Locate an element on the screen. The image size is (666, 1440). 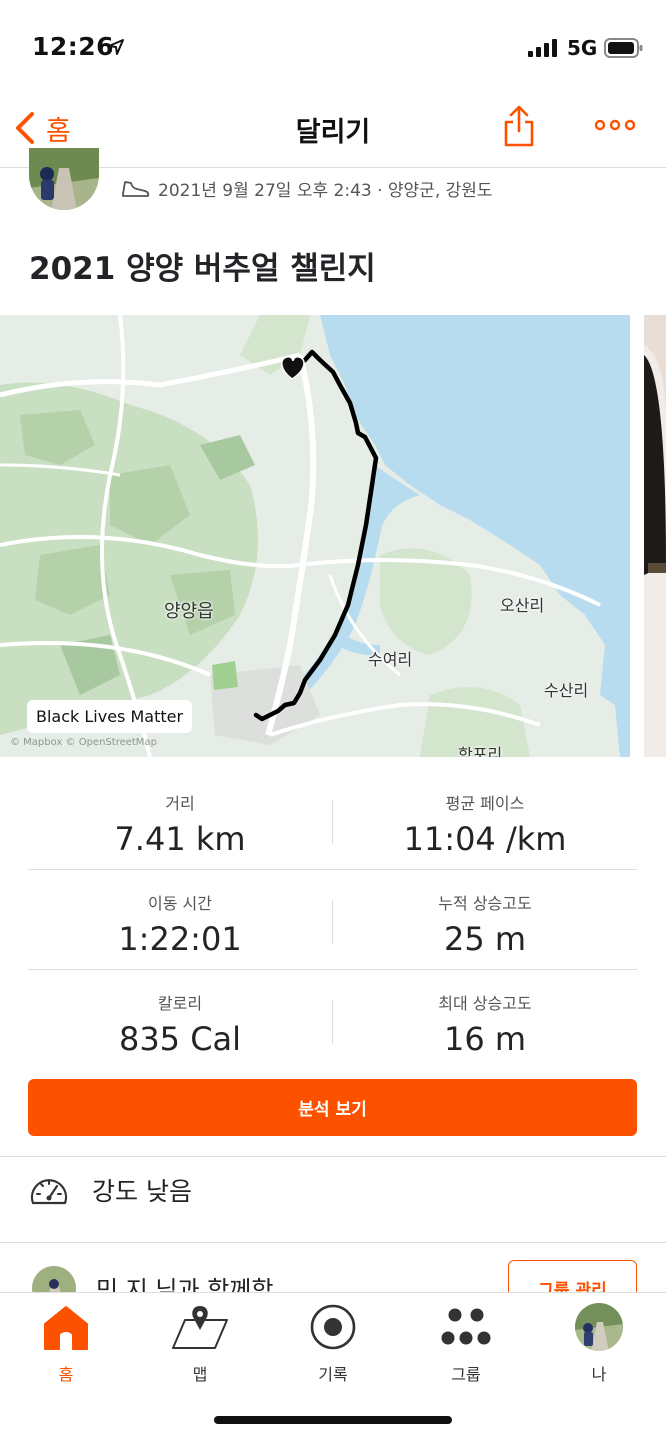
signal-icon is located at coordinates (542, 48).